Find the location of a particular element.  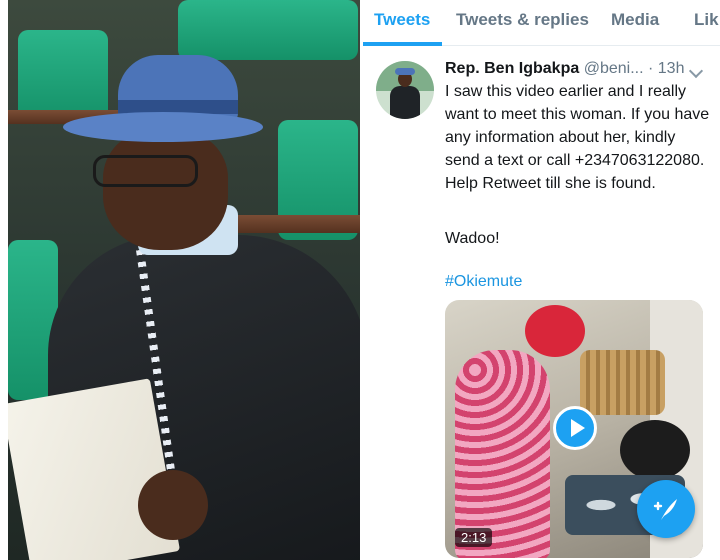

tab-media: Media is located at coordinates (635, 20).